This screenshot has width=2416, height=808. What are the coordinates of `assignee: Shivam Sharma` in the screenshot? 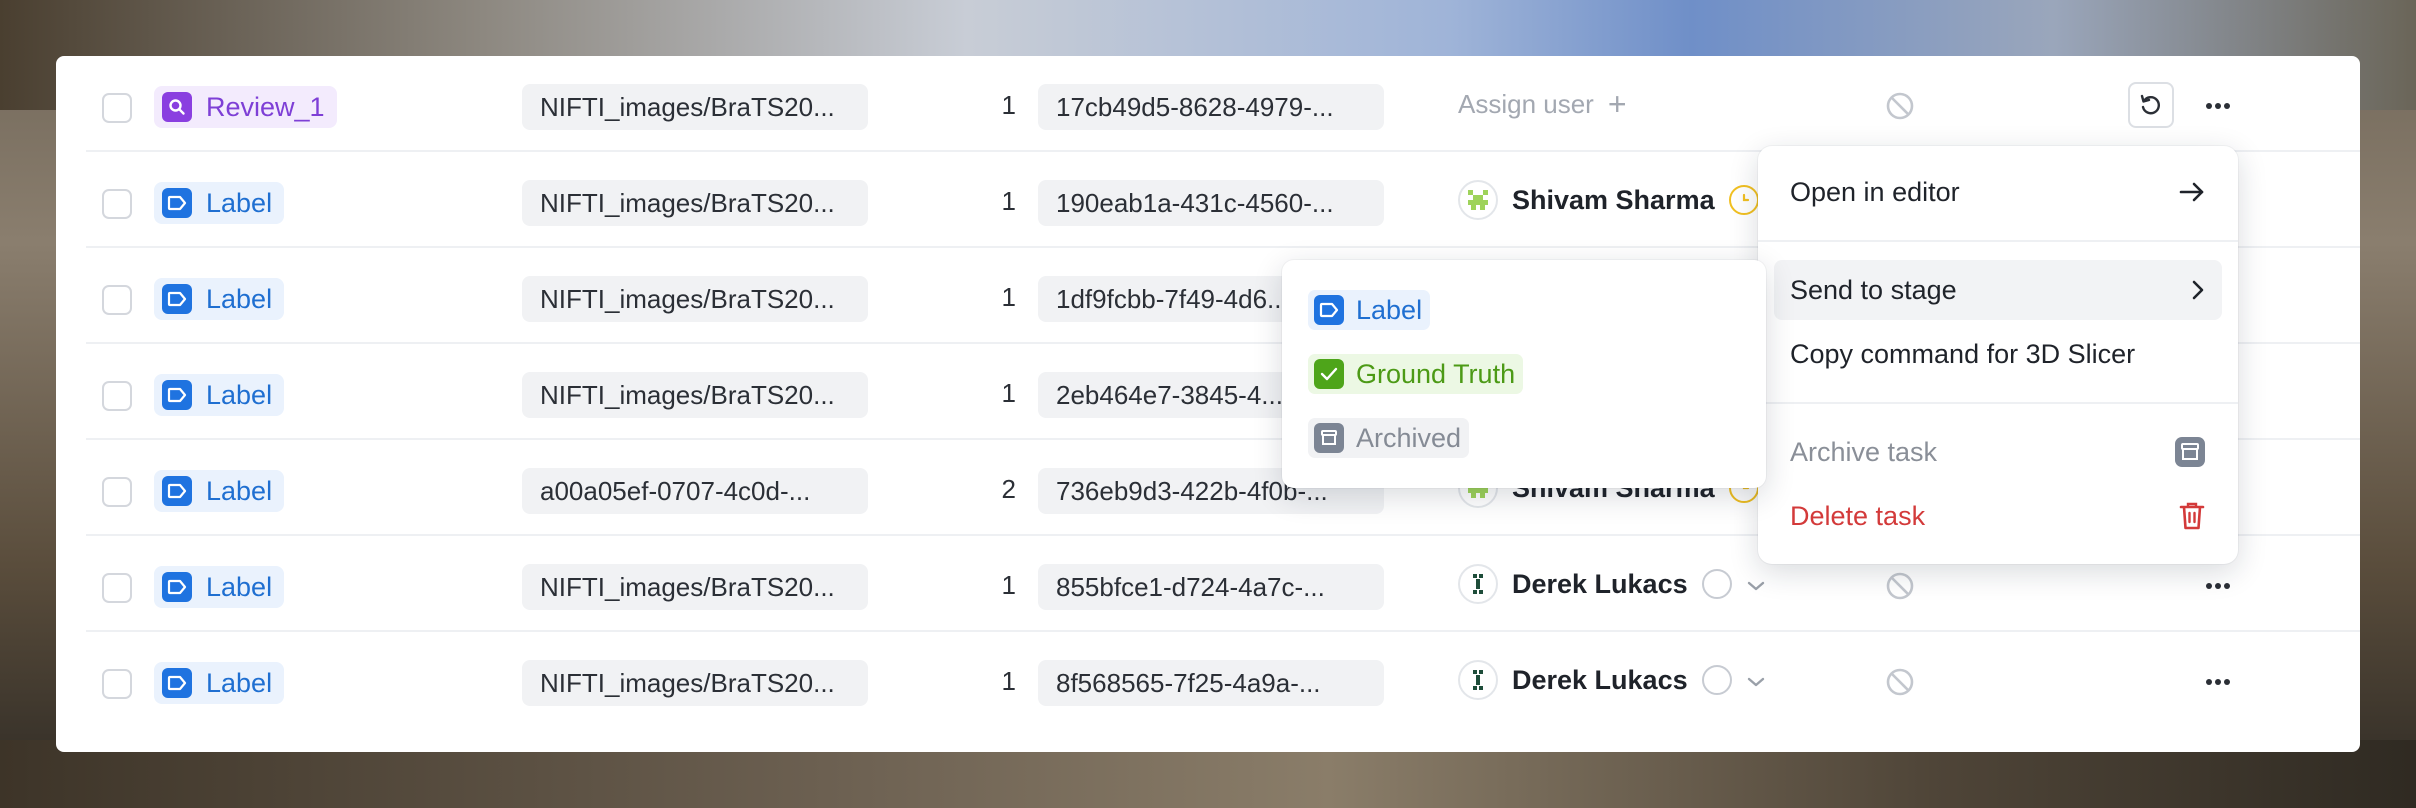 It's located at (1608, 200).